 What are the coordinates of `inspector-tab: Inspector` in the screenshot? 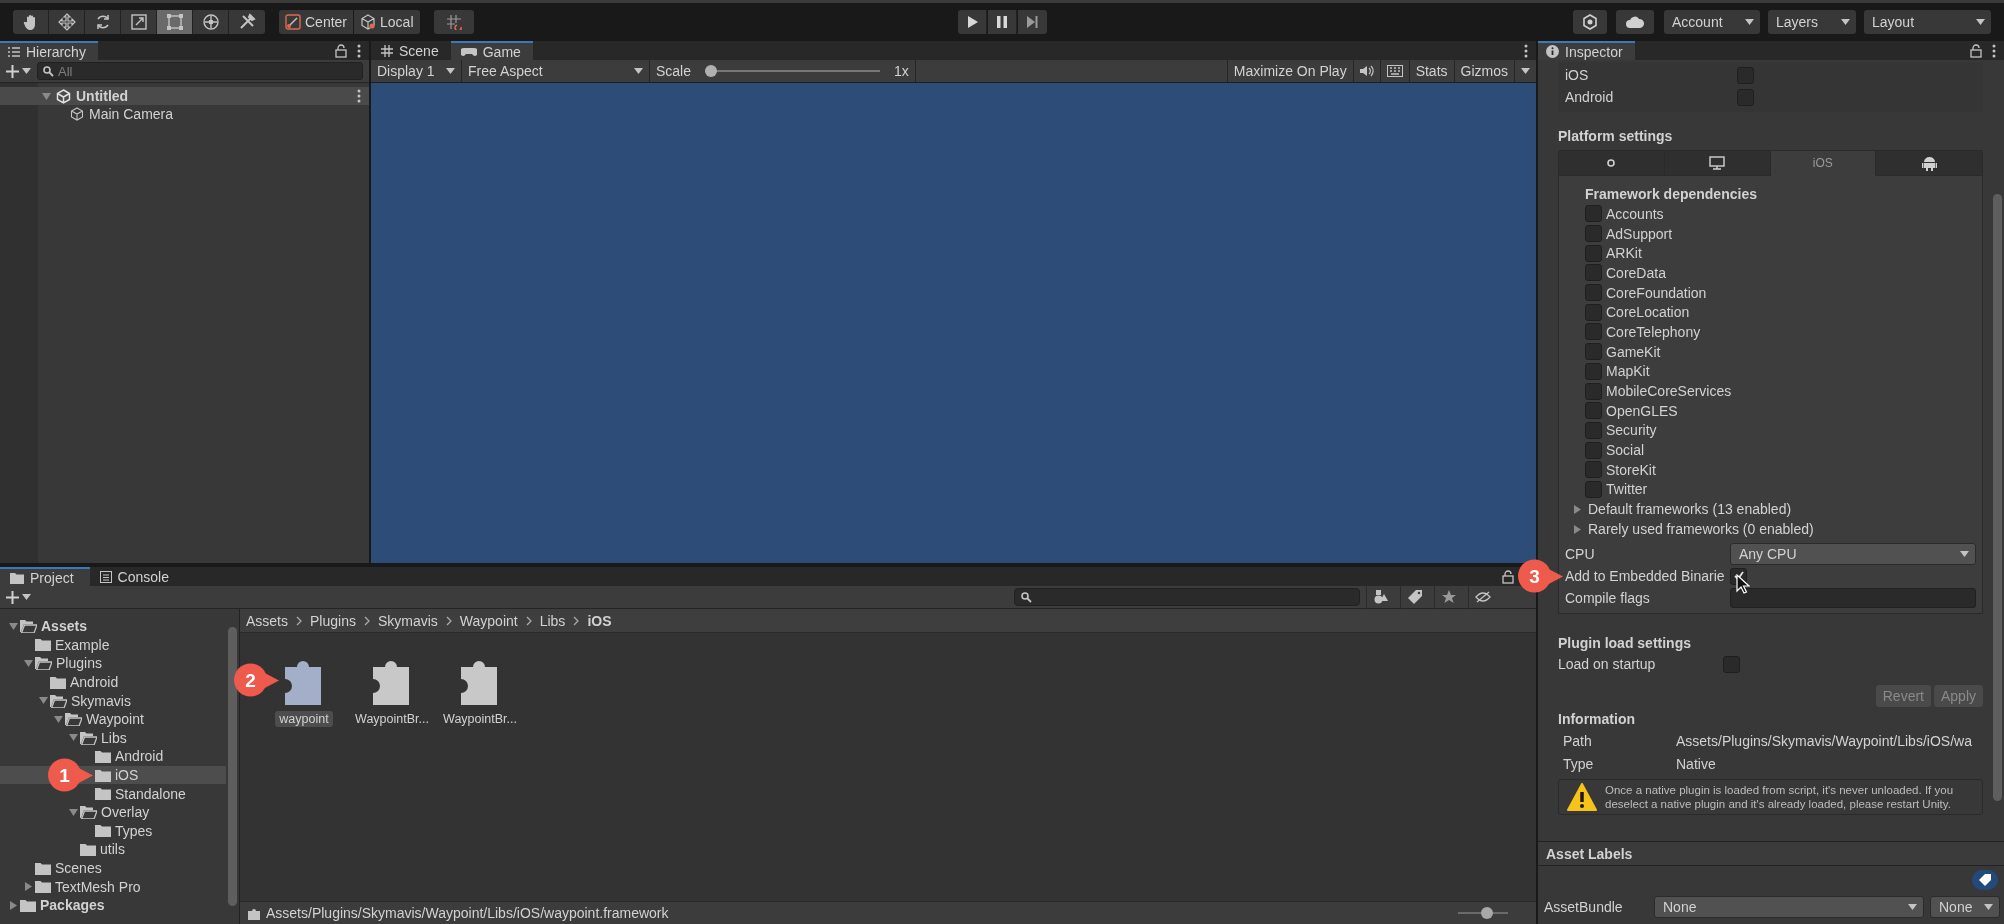 It's located at (1586, 50).